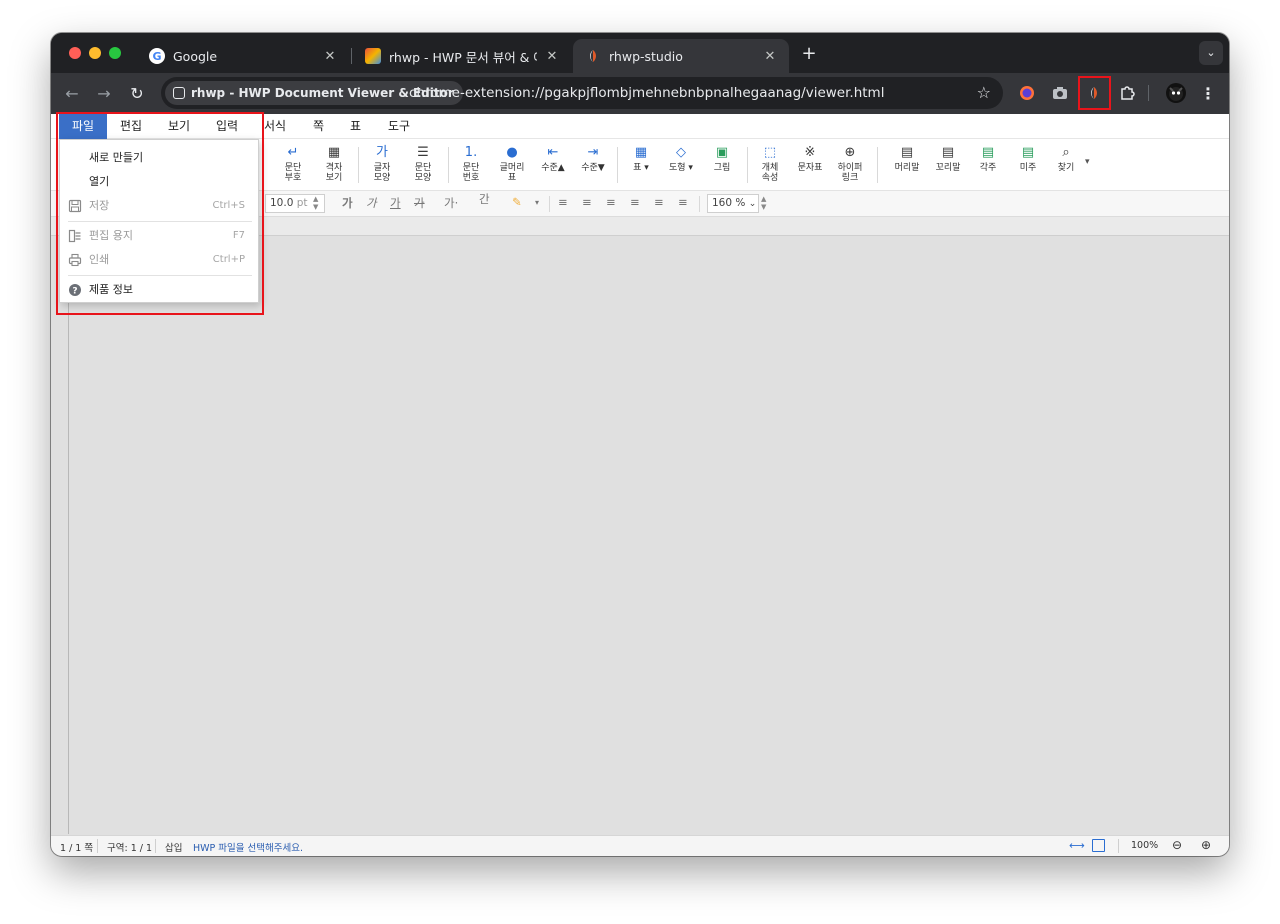  What do you see at coordinates (318, 126) in the screenshot?
I see `menu-page: 쪽` at bounding box center [318, 126].